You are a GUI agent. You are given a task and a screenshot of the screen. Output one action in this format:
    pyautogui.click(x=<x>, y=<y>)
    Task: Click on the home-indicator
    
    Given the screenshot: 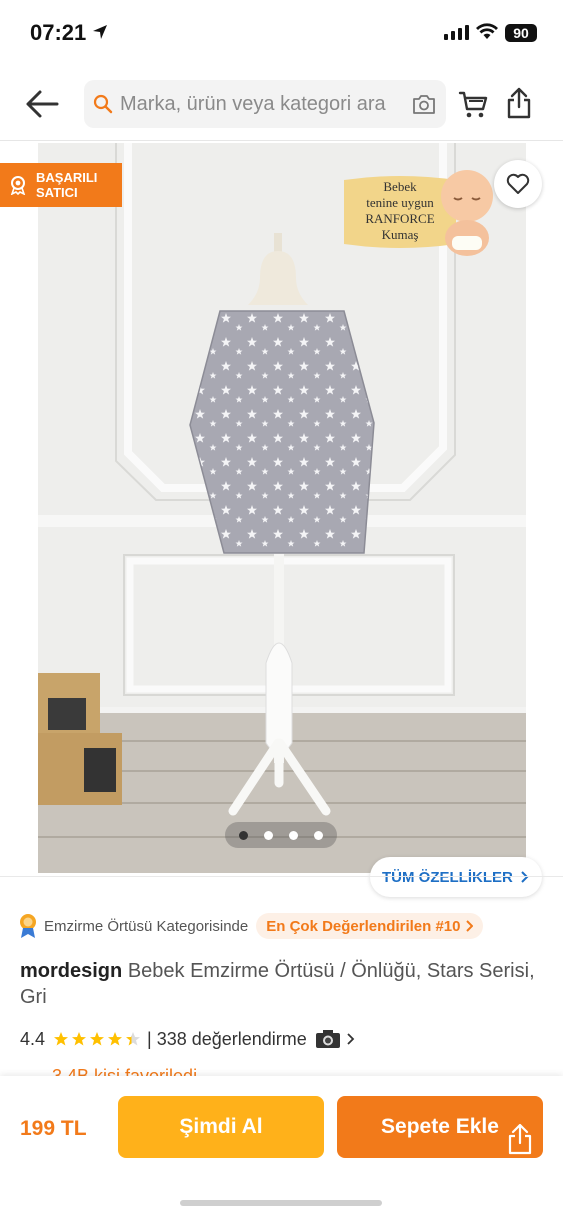 What is the action you would take?
    pyautogui.click(x=281, y=1203)
    